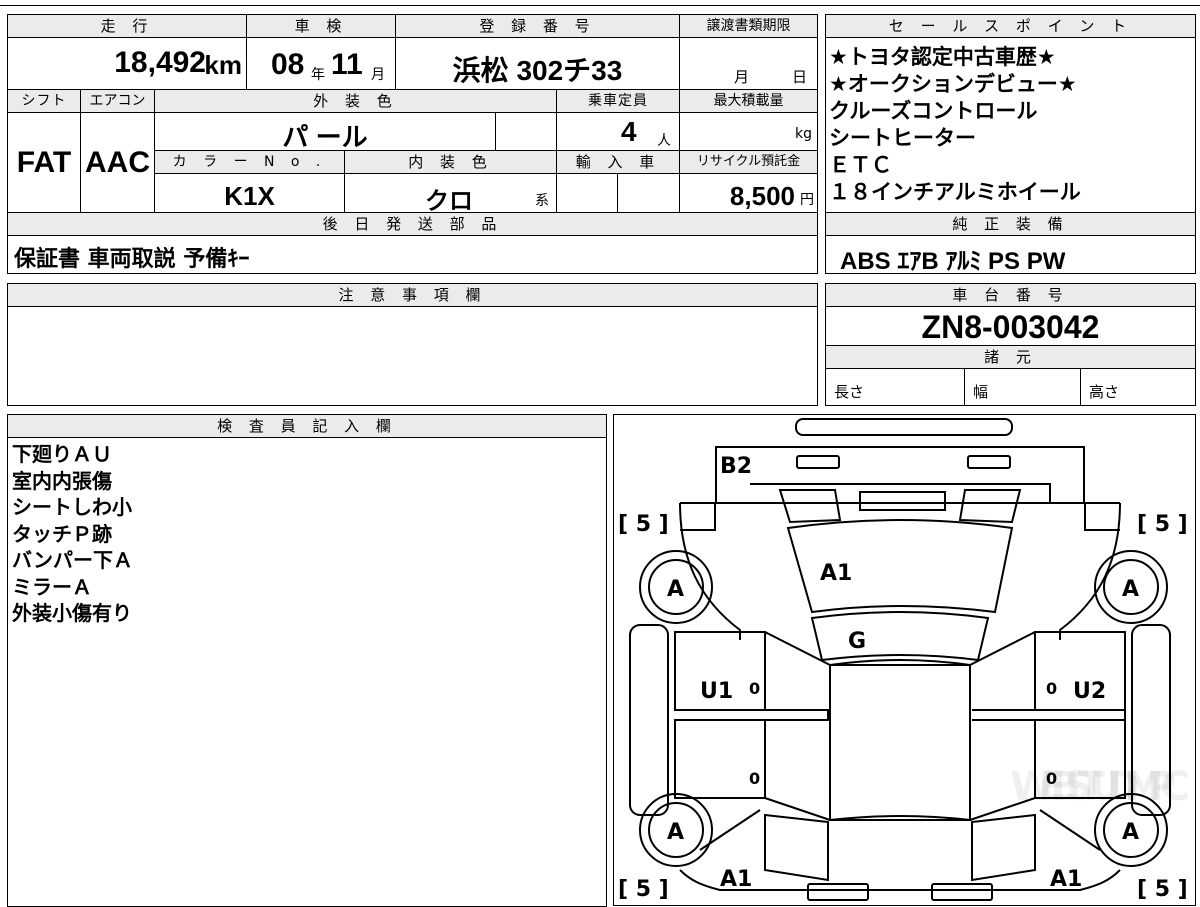 This screenshot has height=907, width=1200. Describe the element at coordinates (307, 426) in the screenshot. I see `inspector-header: 検 査 員 記 入 欄` at that location.